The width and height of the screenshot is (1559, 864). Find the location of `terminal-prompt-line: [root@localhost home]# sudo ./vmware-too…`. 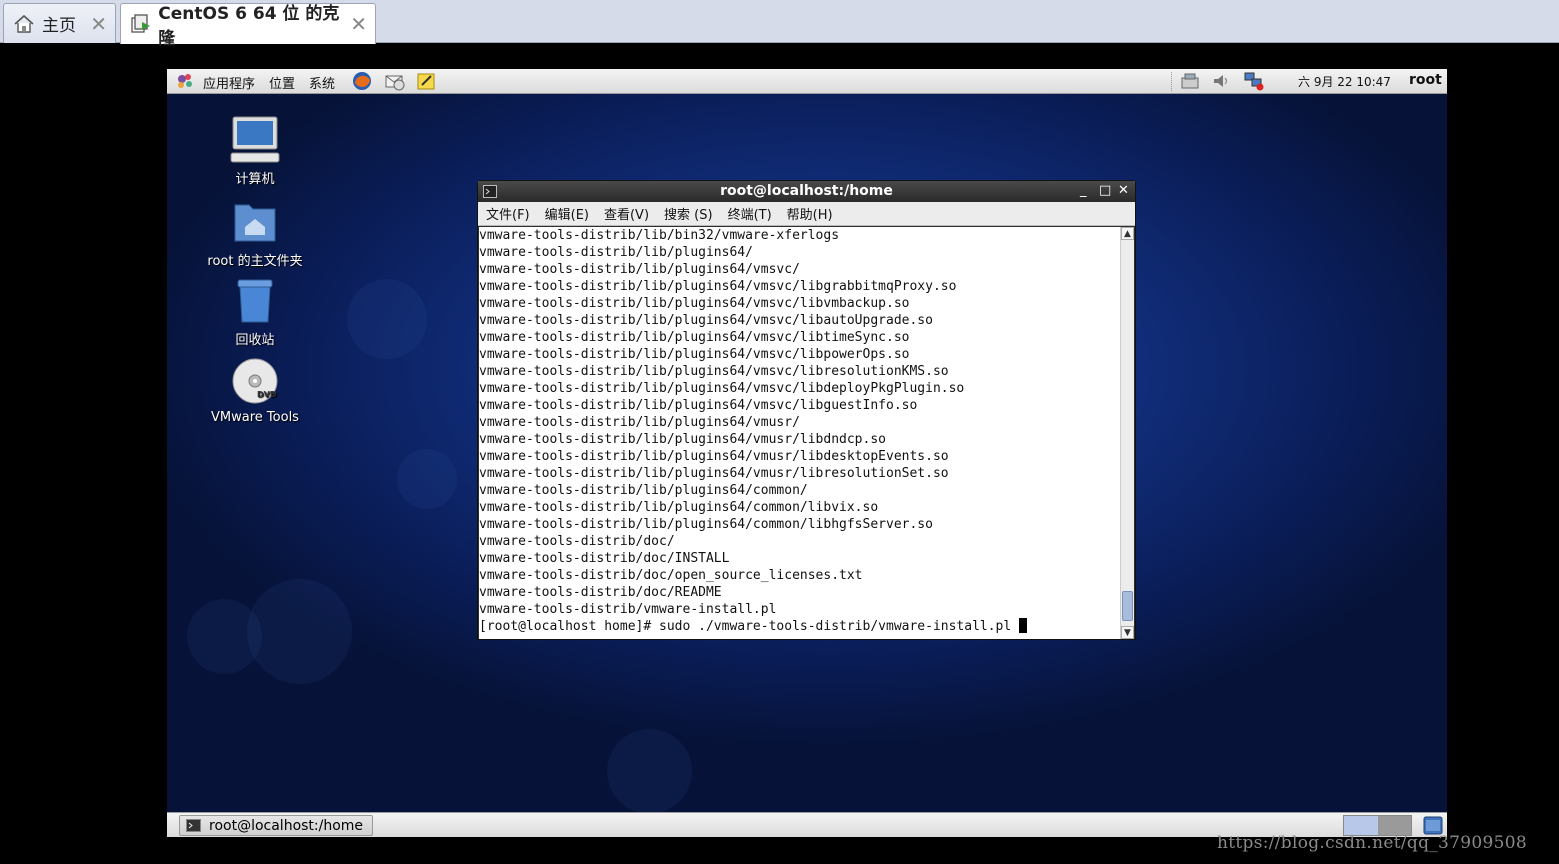

terminal-prompt-line: [root@localhost home]# sudo ./vmware-too… is located at coordinates (799, 626).